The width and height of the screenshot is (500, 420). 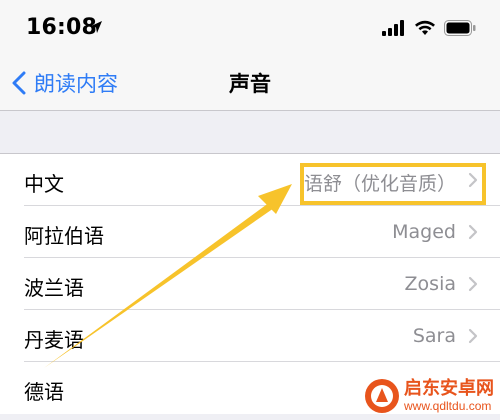 What do you see at coordinates (96, 27) in the screenshot?
I see `location-arrow-icon` at bounding box center [96, 27].